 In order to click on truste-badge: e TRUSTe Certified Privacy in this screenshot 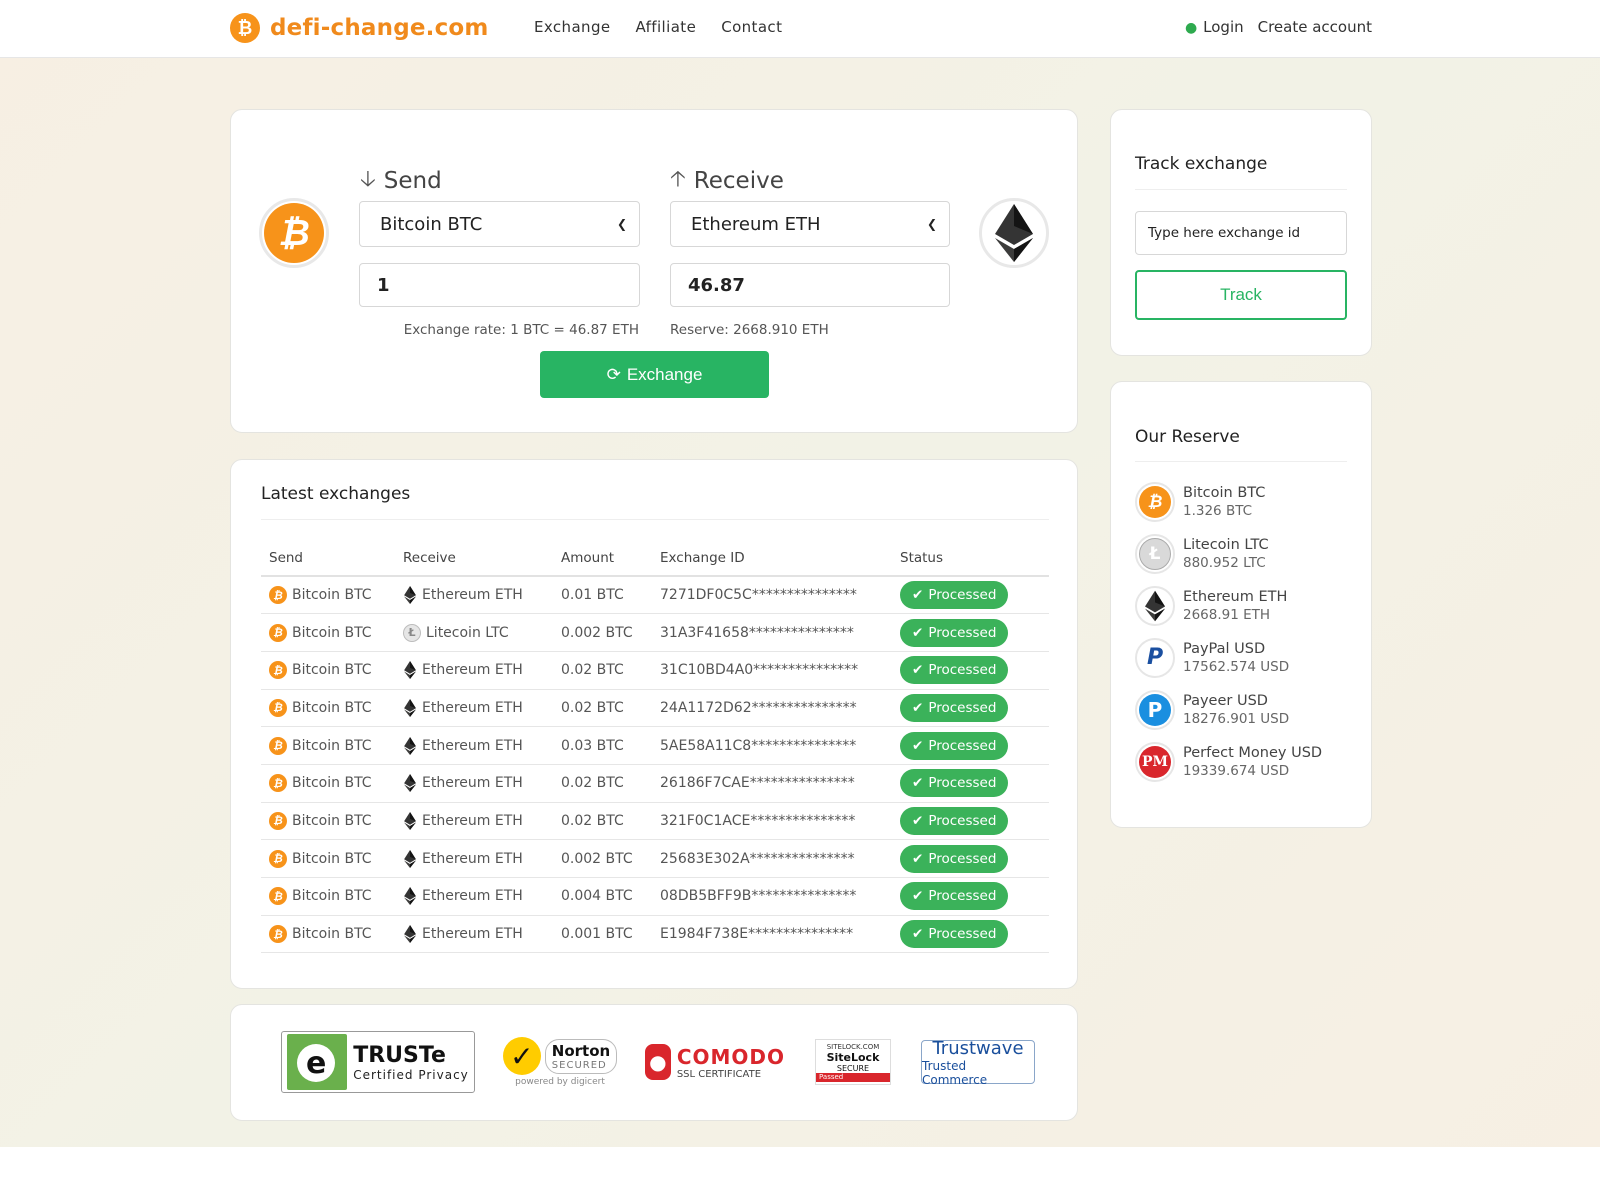, I will do `click(378, 1062)`.